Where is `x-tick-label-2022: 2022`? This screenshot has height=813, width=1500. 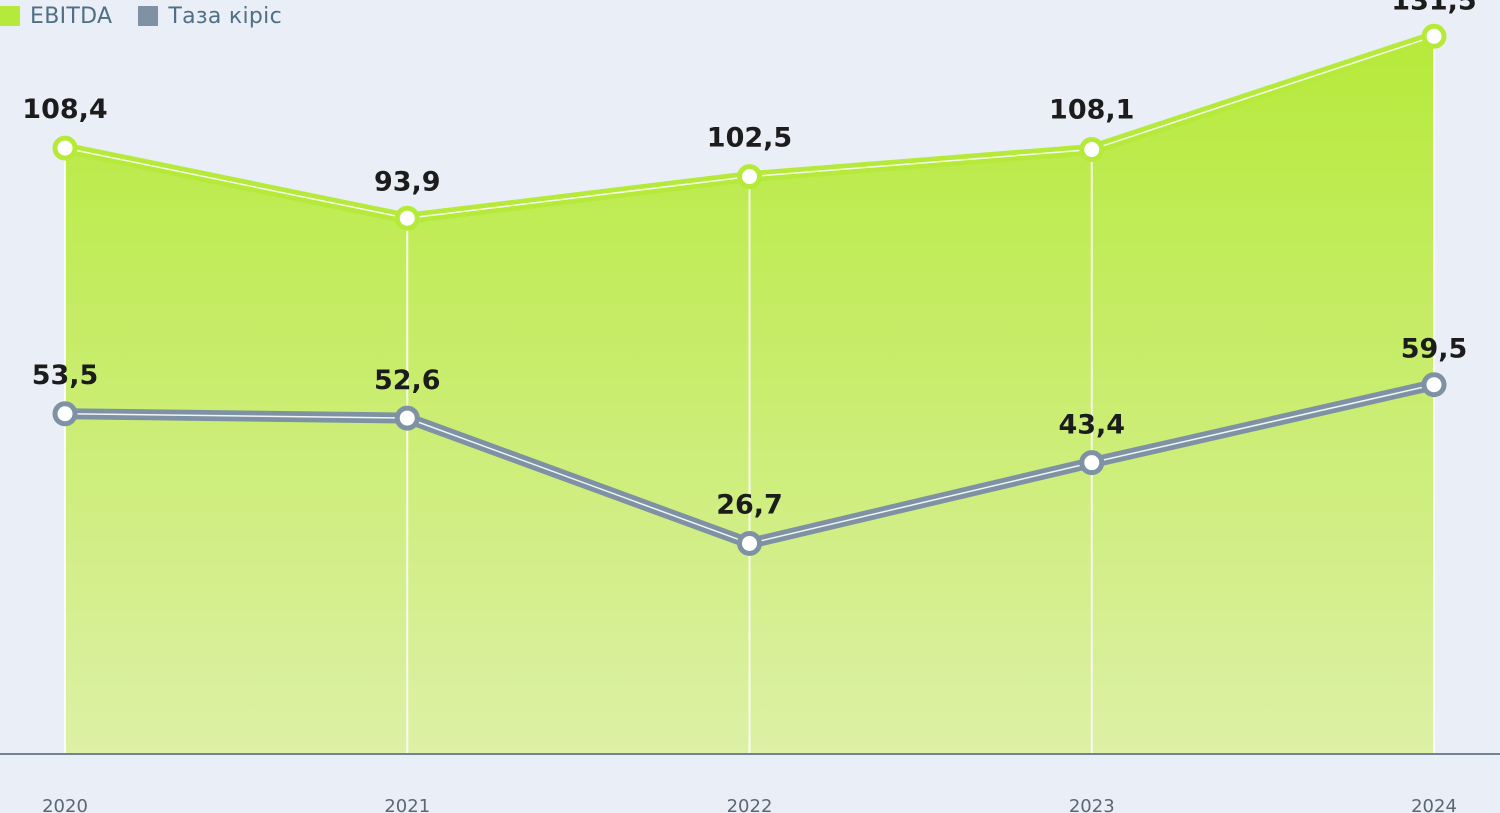 x-tick-label-2022: 2022 is located at coordinates (750, 804).